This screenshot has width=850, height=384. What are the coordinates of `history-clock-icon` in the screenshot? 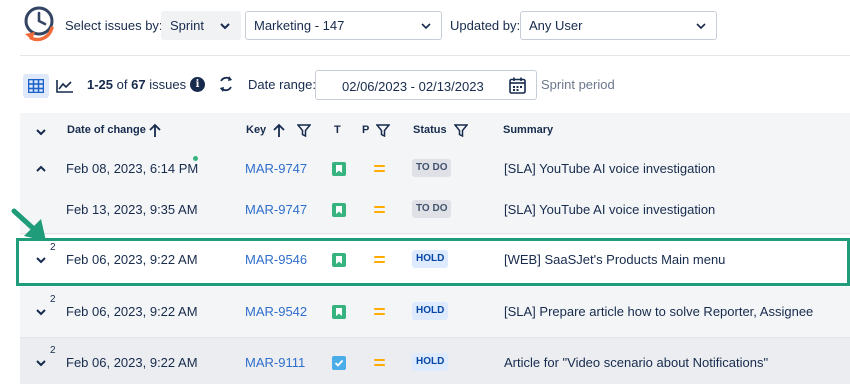 It's located at (39, 24).